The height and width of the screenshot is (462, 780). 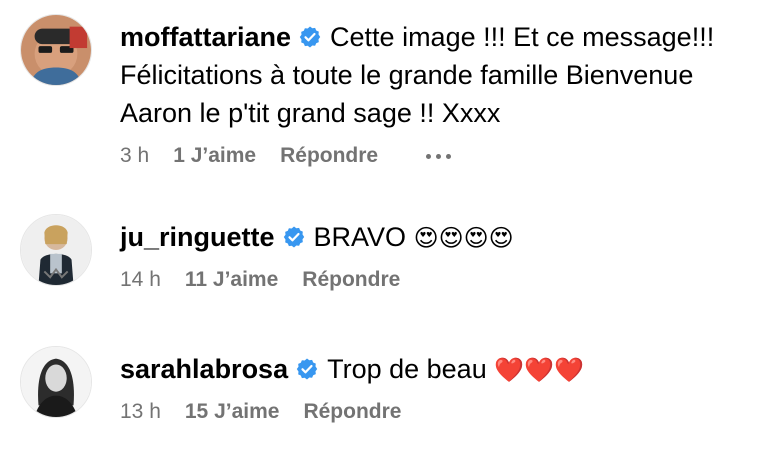 I want to click on comment-likes: 1 J’aime, so click(x=214, y=156).